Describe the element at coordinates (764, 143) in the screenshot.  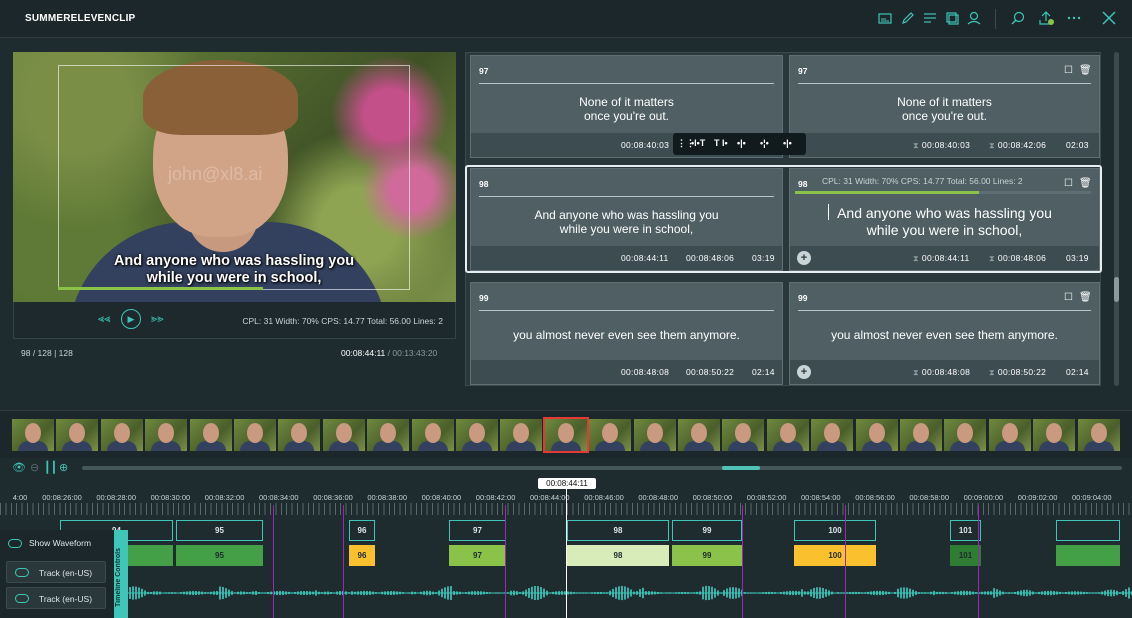
I see `merge-icon: •¦•` at that location.